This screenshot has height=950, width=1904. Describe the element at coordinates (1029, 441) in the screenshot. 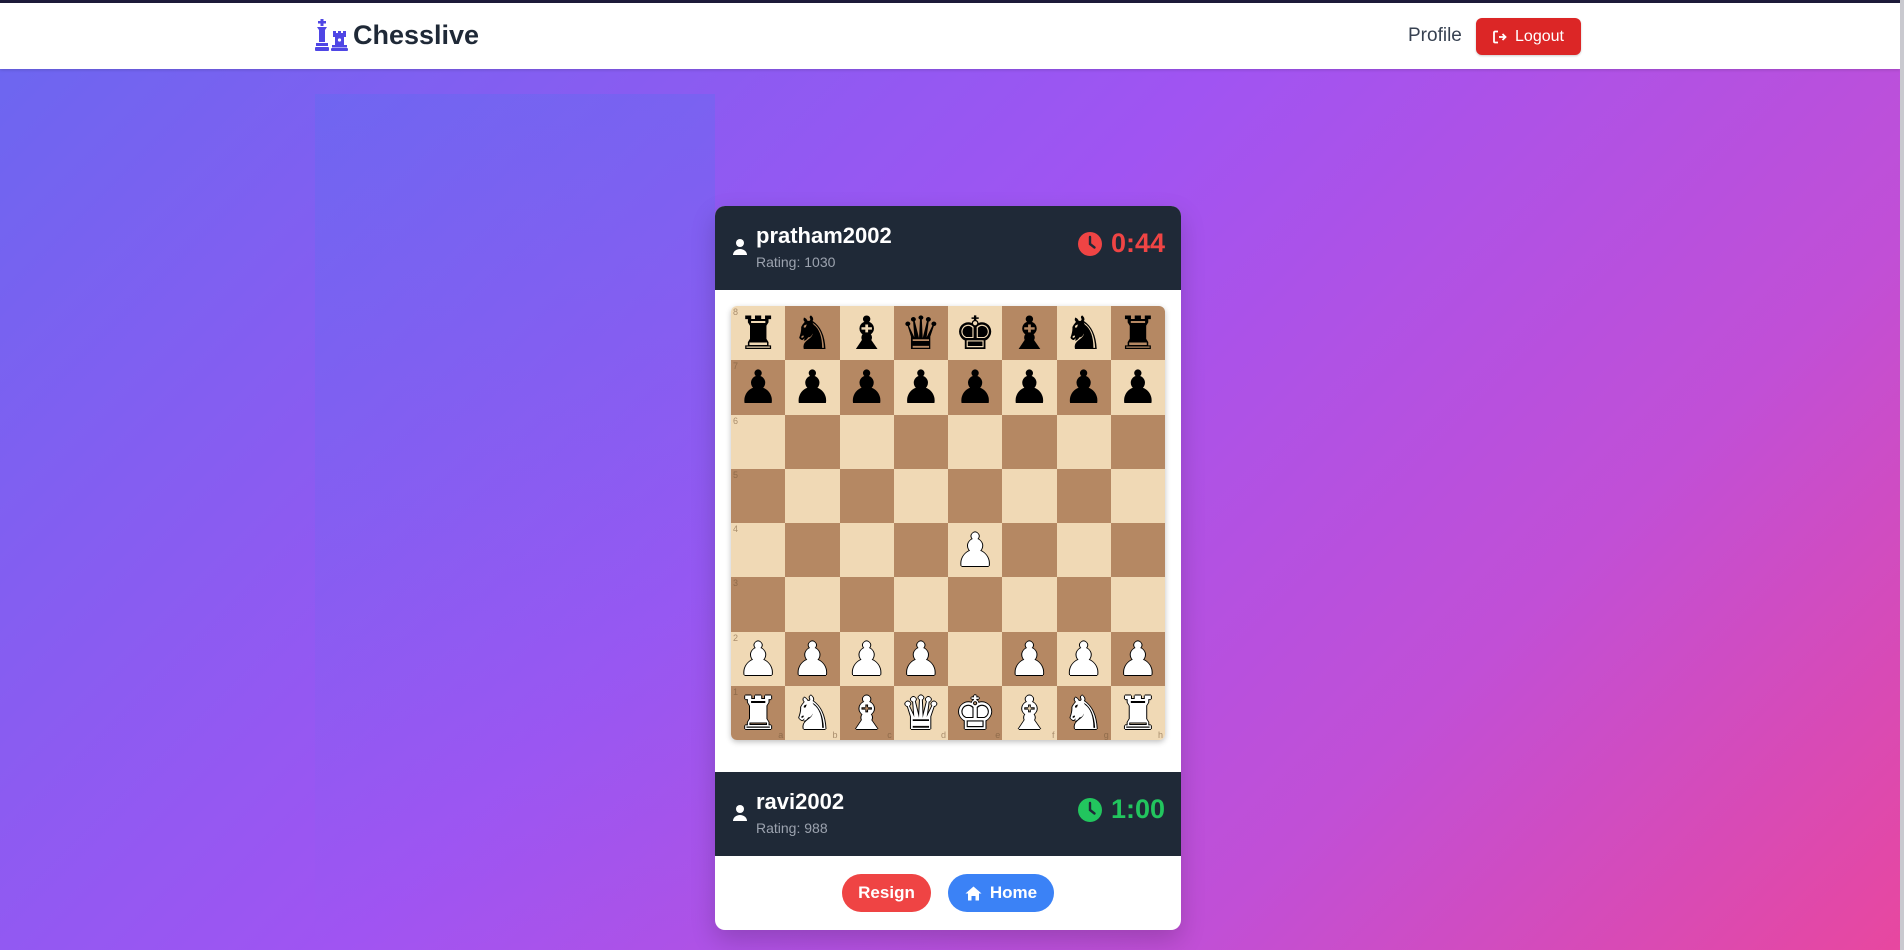

I see `square-f6` at that location.